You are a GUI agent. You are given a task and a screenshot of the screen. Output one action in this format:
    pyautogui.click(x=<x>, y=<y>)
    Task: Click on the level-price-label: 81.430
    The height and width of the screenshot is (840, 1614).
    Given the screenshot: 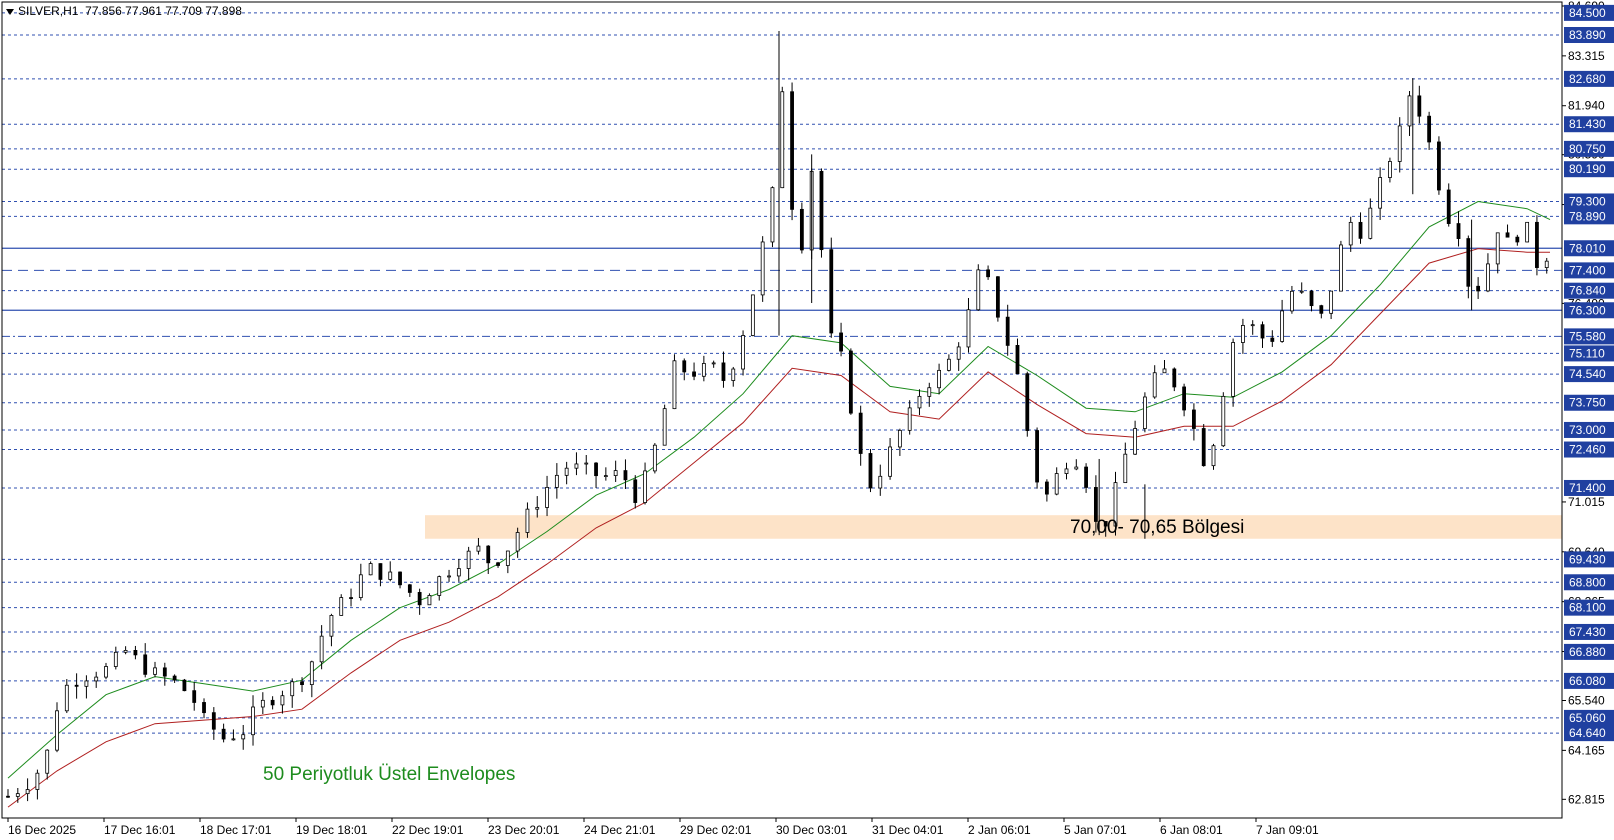 What is the action you would take?
    pyautogui.click(x=1587, y=124)
    